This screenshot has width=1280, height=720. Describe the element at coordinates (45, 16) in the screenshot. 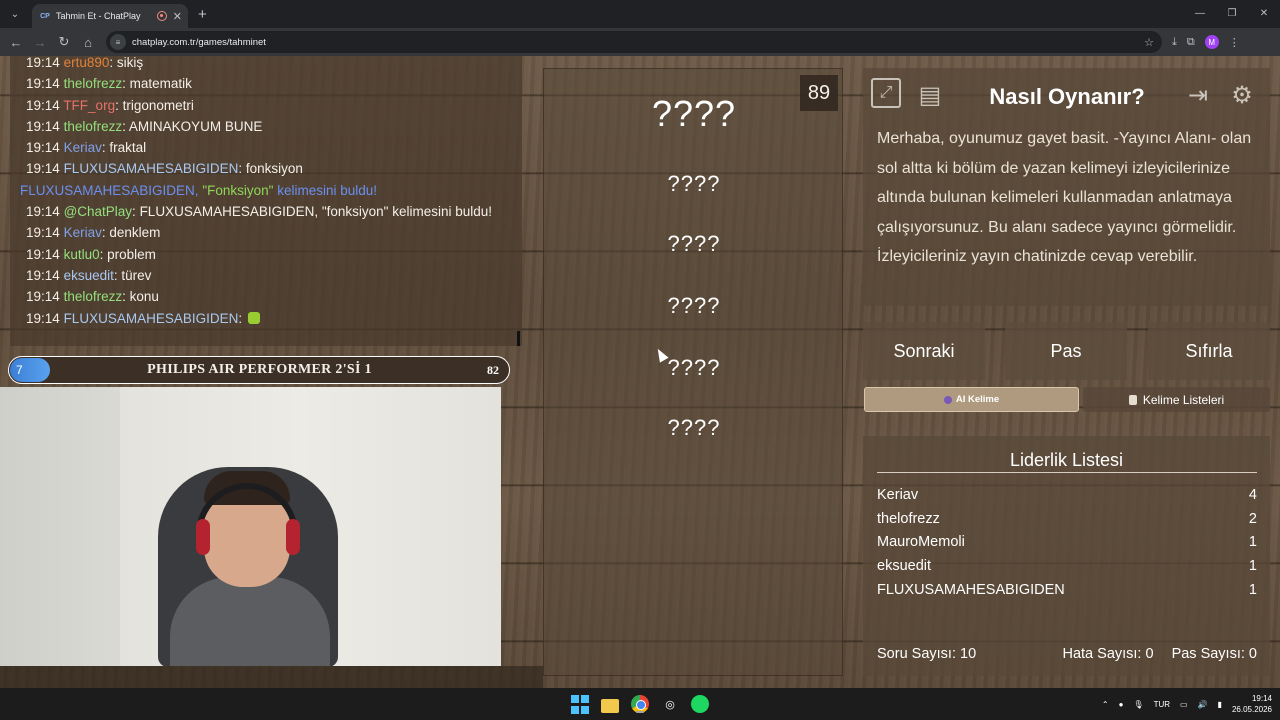

I see `chatplay-favicon-icon: CP` at that location.